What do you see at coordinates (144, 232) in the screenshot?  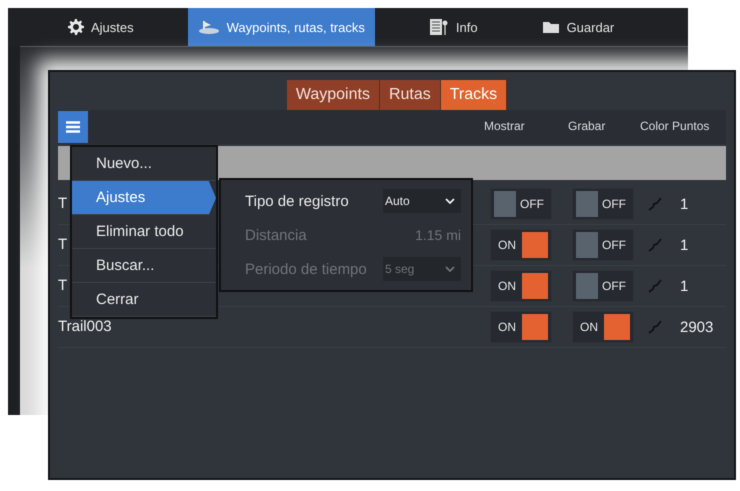 I see `menu-item: Eliminar todo` at bounding box center [144, 232].